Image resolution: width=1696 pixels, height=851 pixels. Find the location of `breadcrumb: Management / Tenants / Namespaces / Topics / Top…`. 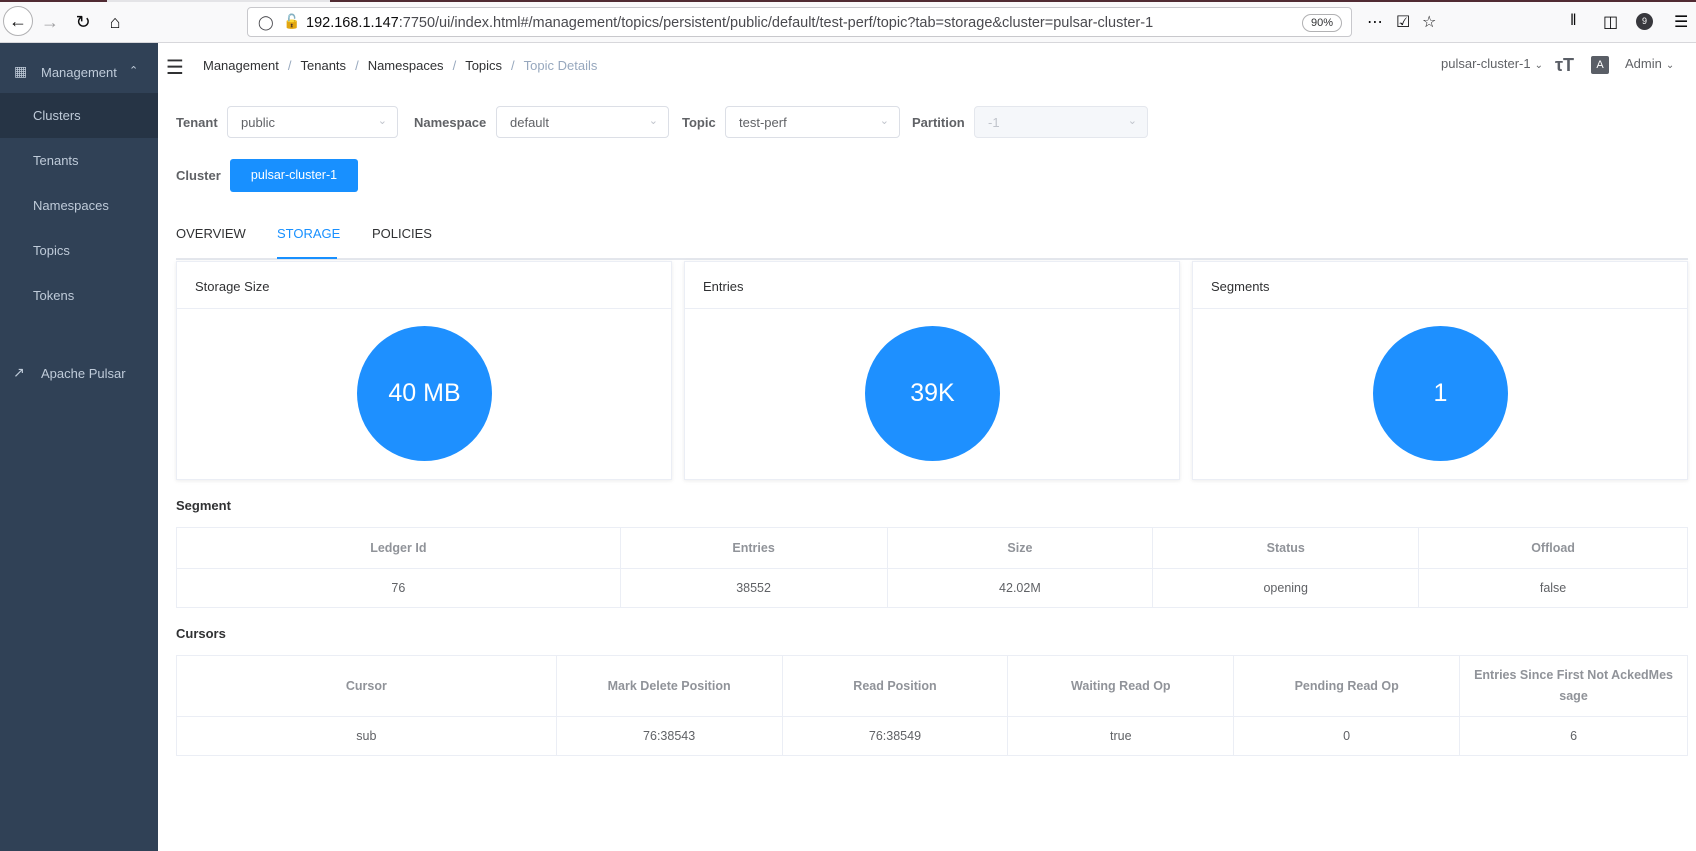

breadcrumb: Management / Tenants / Namespaces / Topics / Top… is located at coordinates (400, 65).